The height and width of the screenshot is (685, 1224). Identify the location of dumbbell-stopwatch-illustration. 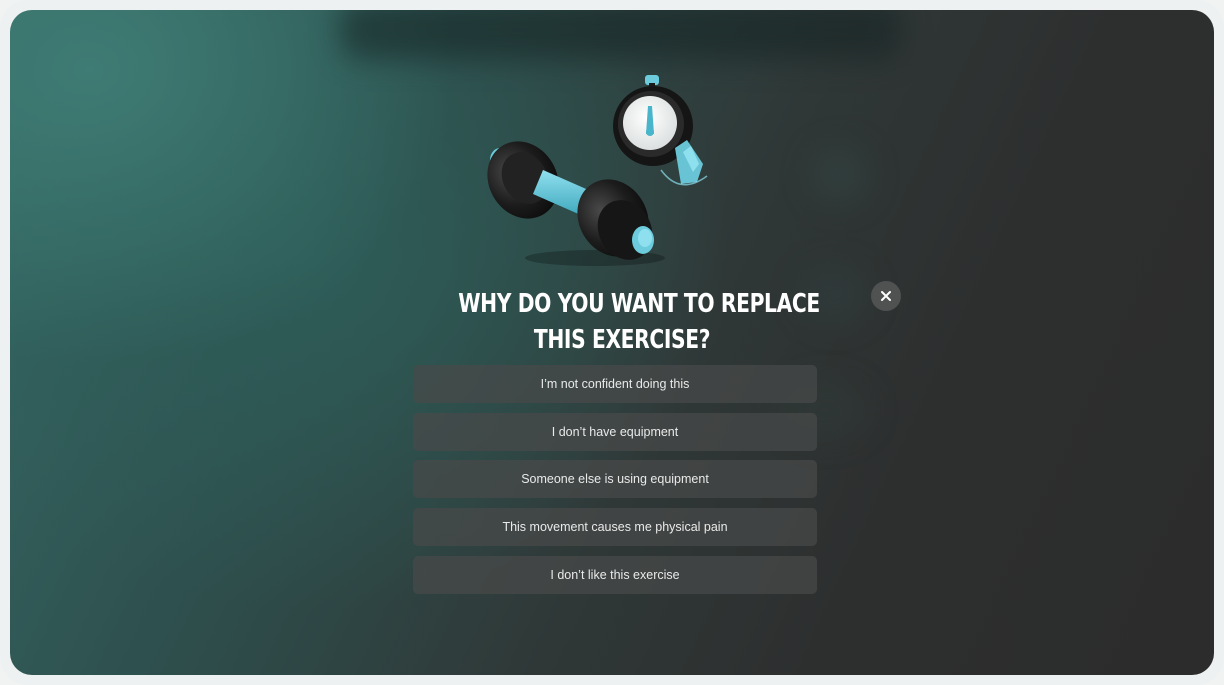
(597, 170).